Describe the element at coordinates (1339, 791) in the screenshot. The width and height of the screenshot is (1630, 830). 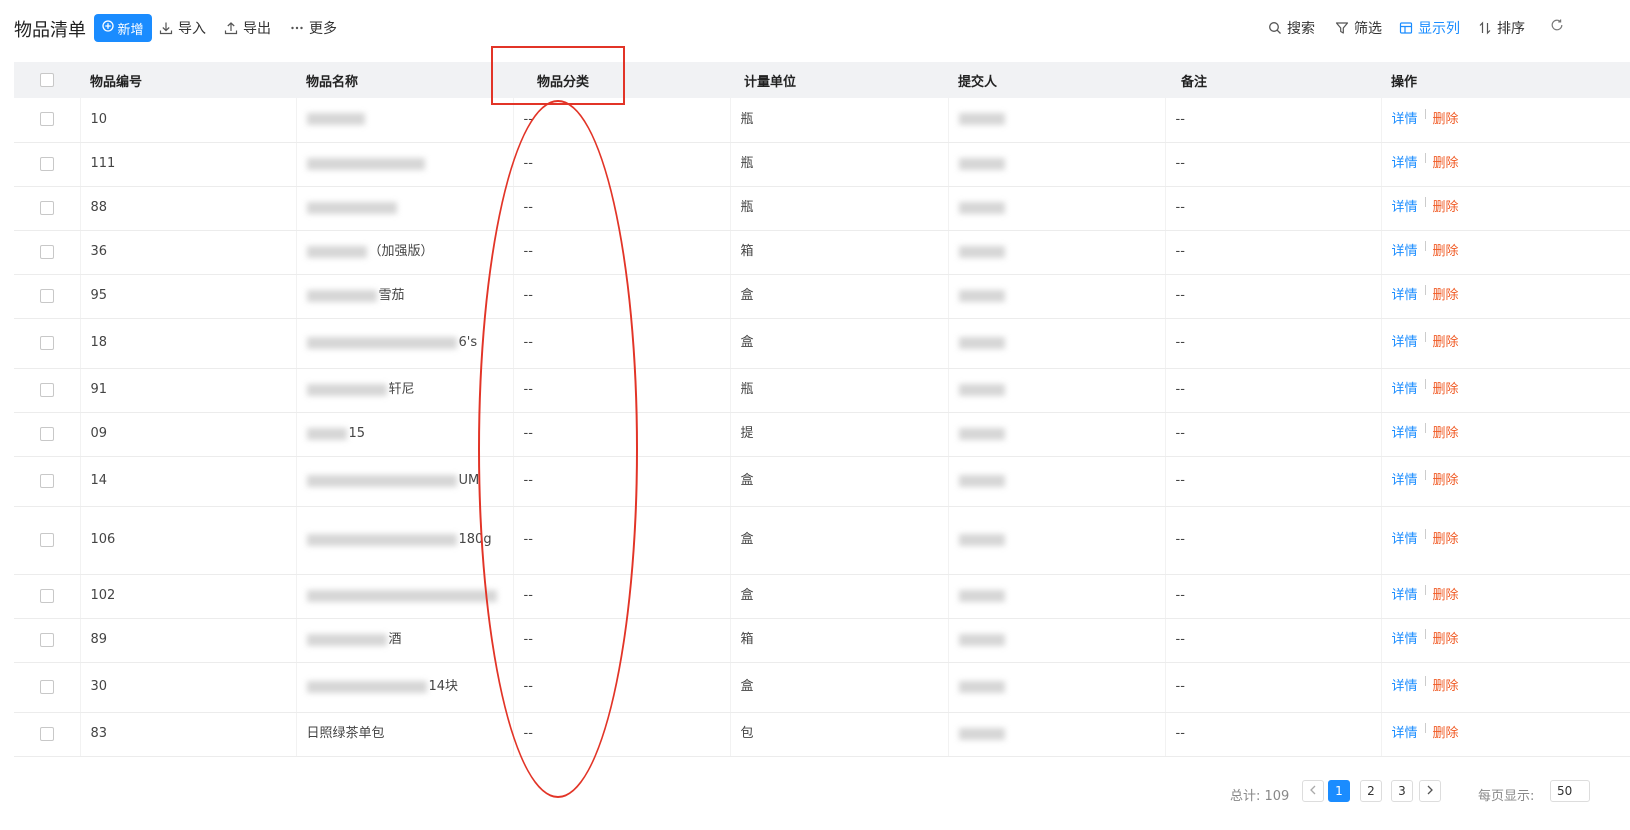
I see `page-button-1: 1` at that location.